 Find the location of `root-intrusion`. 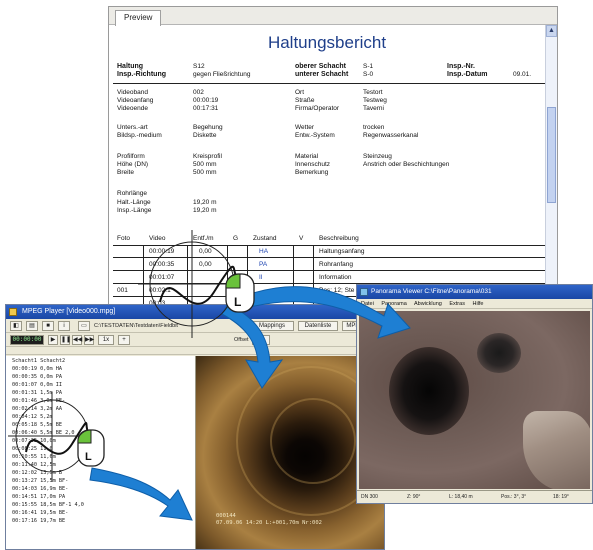

root-intrusion is located at coordinates (556, 450).